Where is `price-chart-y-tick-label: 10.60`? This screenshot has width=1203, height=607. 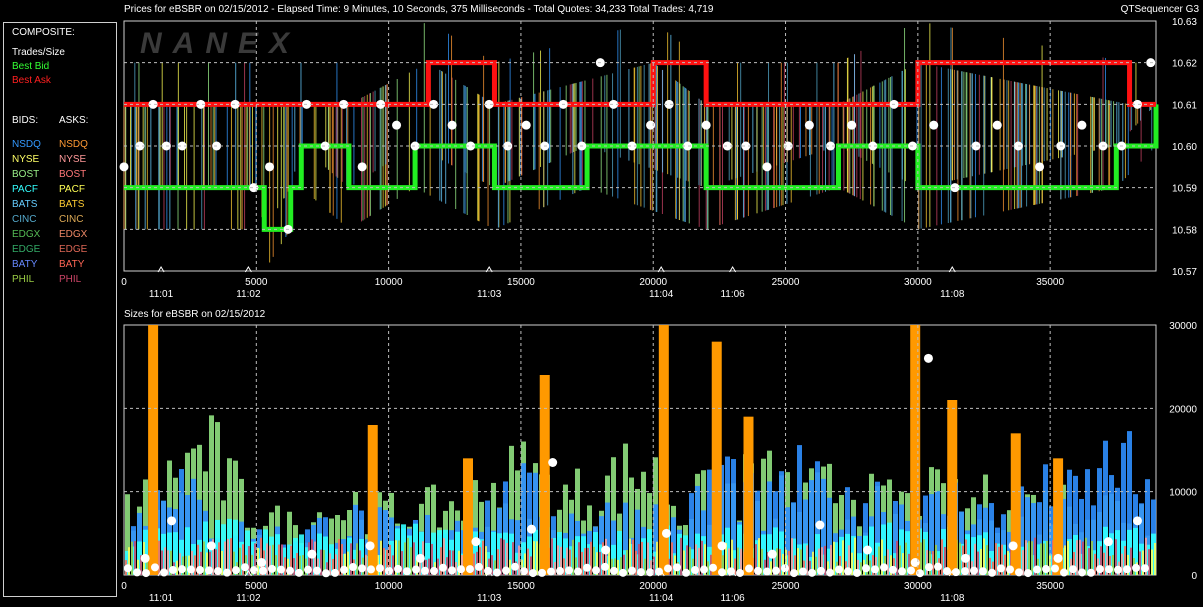 price-chart-y-tick-label: 10.60 is located at coordinates (1184, 147).